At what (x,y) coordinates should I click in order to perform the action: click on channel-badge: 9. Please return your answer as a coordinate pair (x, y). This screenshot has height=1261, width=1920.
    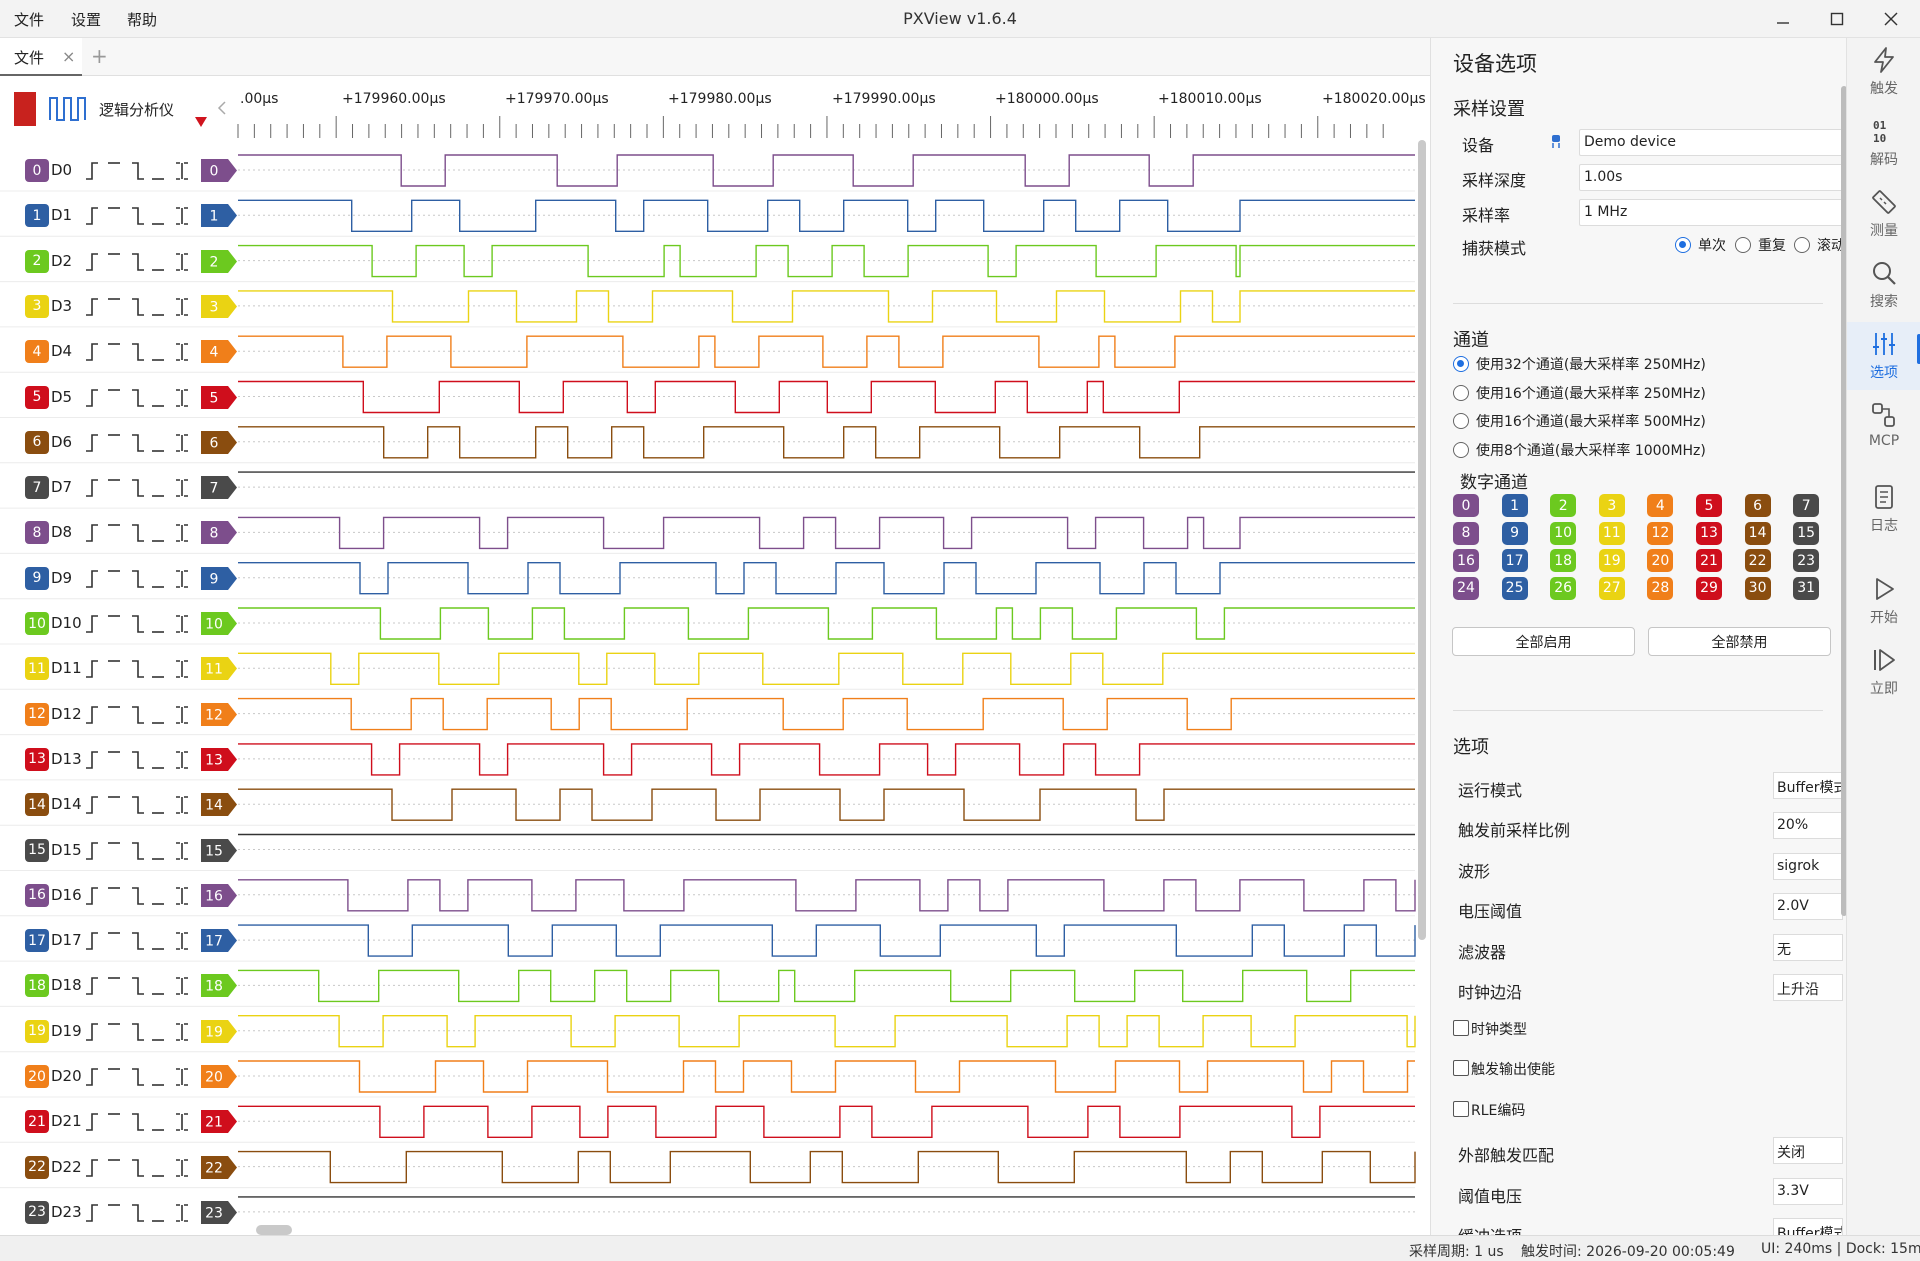
    Looking at the image, I should click on (37, 578).